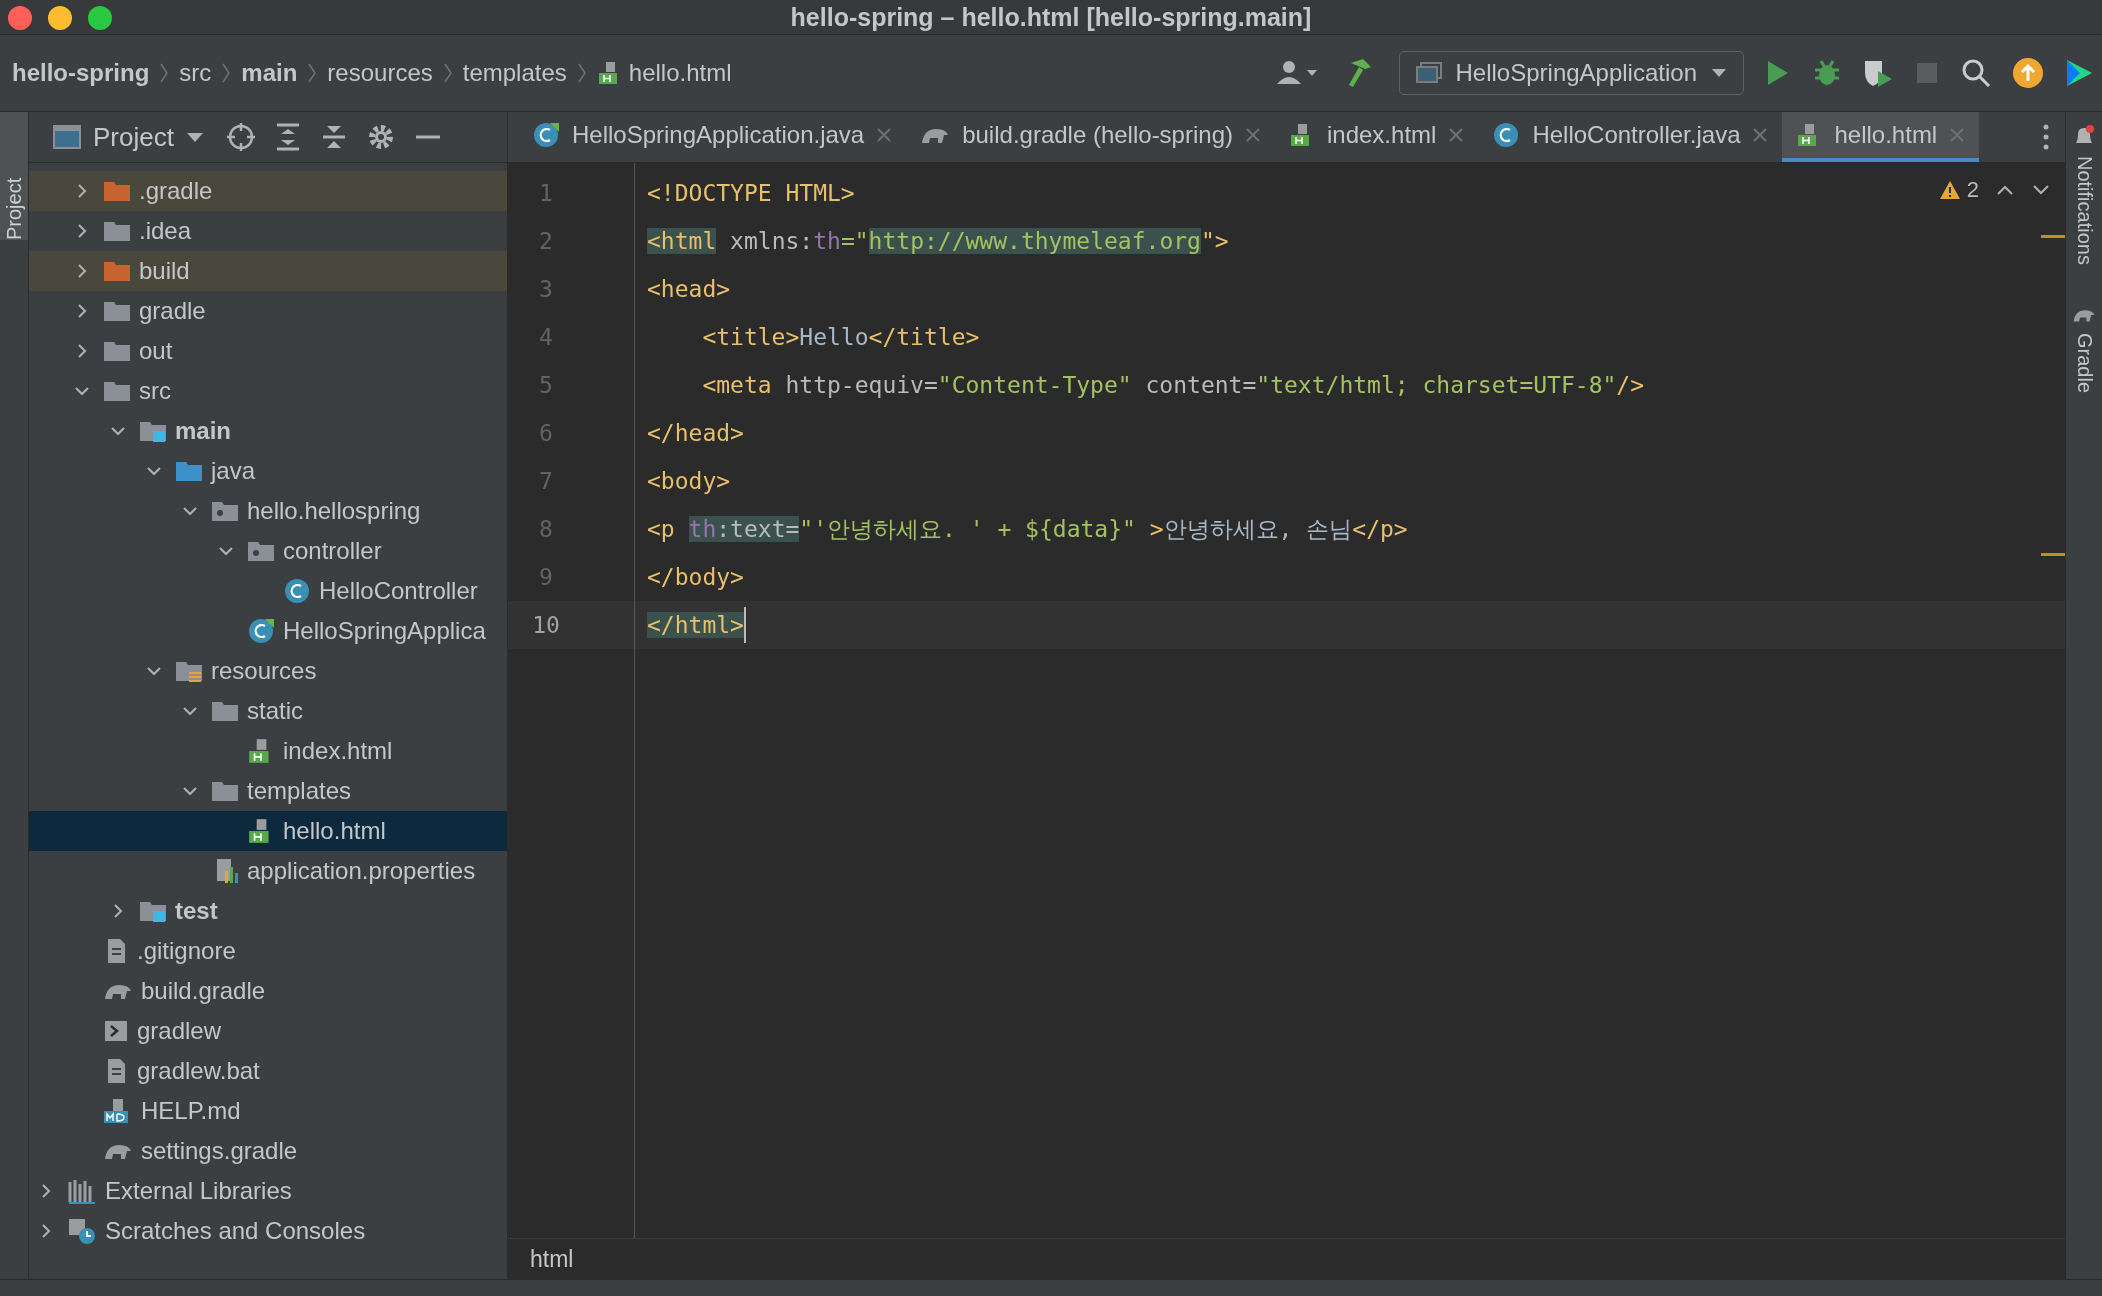  What do you see at coordinates (268, 1031) in the screenshot?
I see `tree-item: gradlew` at bounding box center [268, 1031].